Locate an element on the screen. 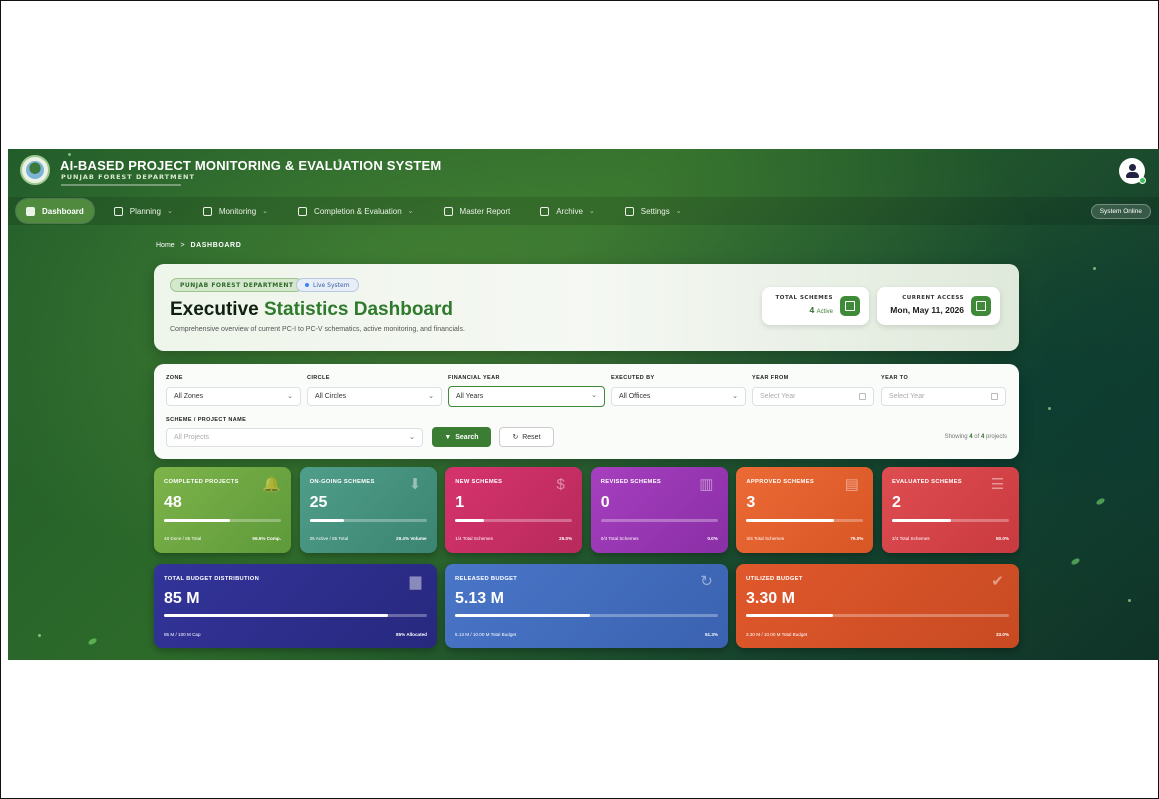 The image size is (1159, 799). nav-archive: Archive ⌄ is located at coordinates (567, 211).